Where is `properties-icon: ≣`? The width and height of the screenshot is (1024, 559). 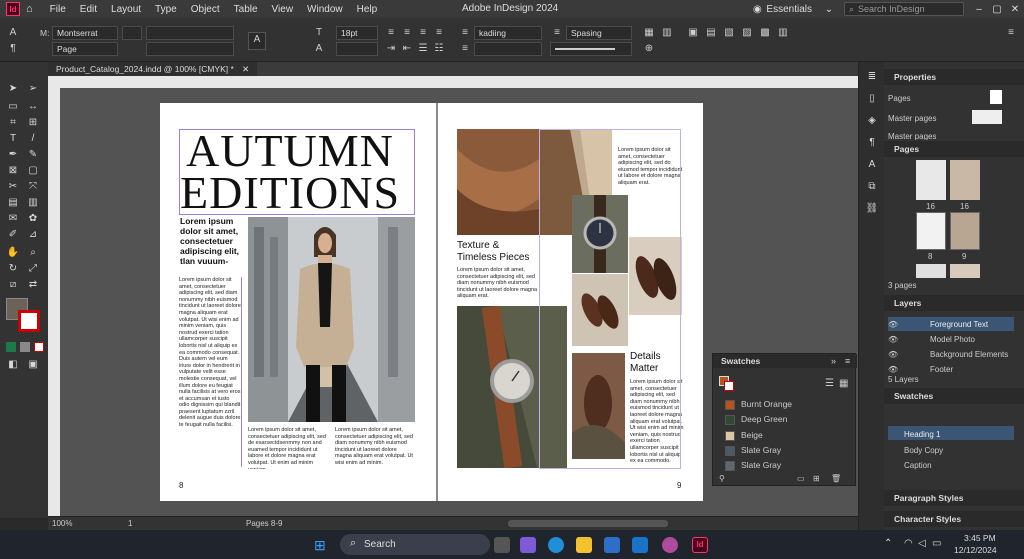
properties-icon: ≣ is located at coordinates (872, 77).